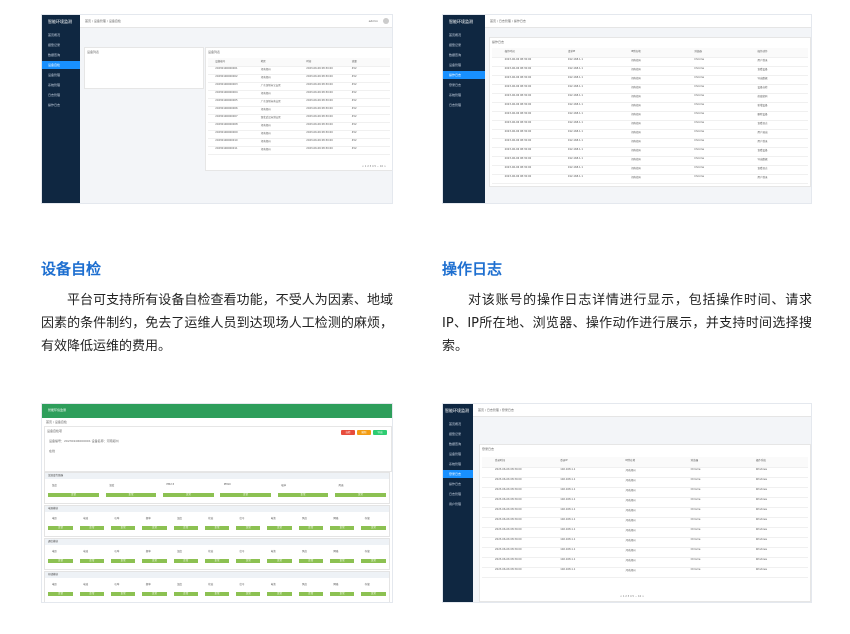  What do you see at coordinates (760, 460) in the screenshot?
I see `table-cell: 操作系统` at bounding box center [760, 460].